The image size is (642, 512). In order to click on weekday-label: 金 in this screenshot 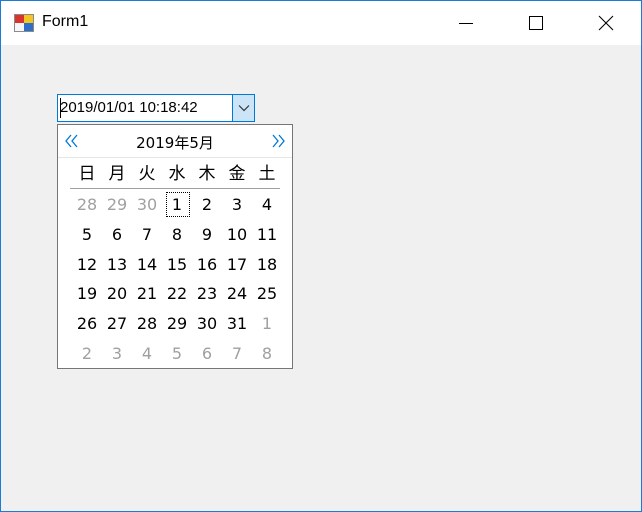, I will do `click(237, 174)`.